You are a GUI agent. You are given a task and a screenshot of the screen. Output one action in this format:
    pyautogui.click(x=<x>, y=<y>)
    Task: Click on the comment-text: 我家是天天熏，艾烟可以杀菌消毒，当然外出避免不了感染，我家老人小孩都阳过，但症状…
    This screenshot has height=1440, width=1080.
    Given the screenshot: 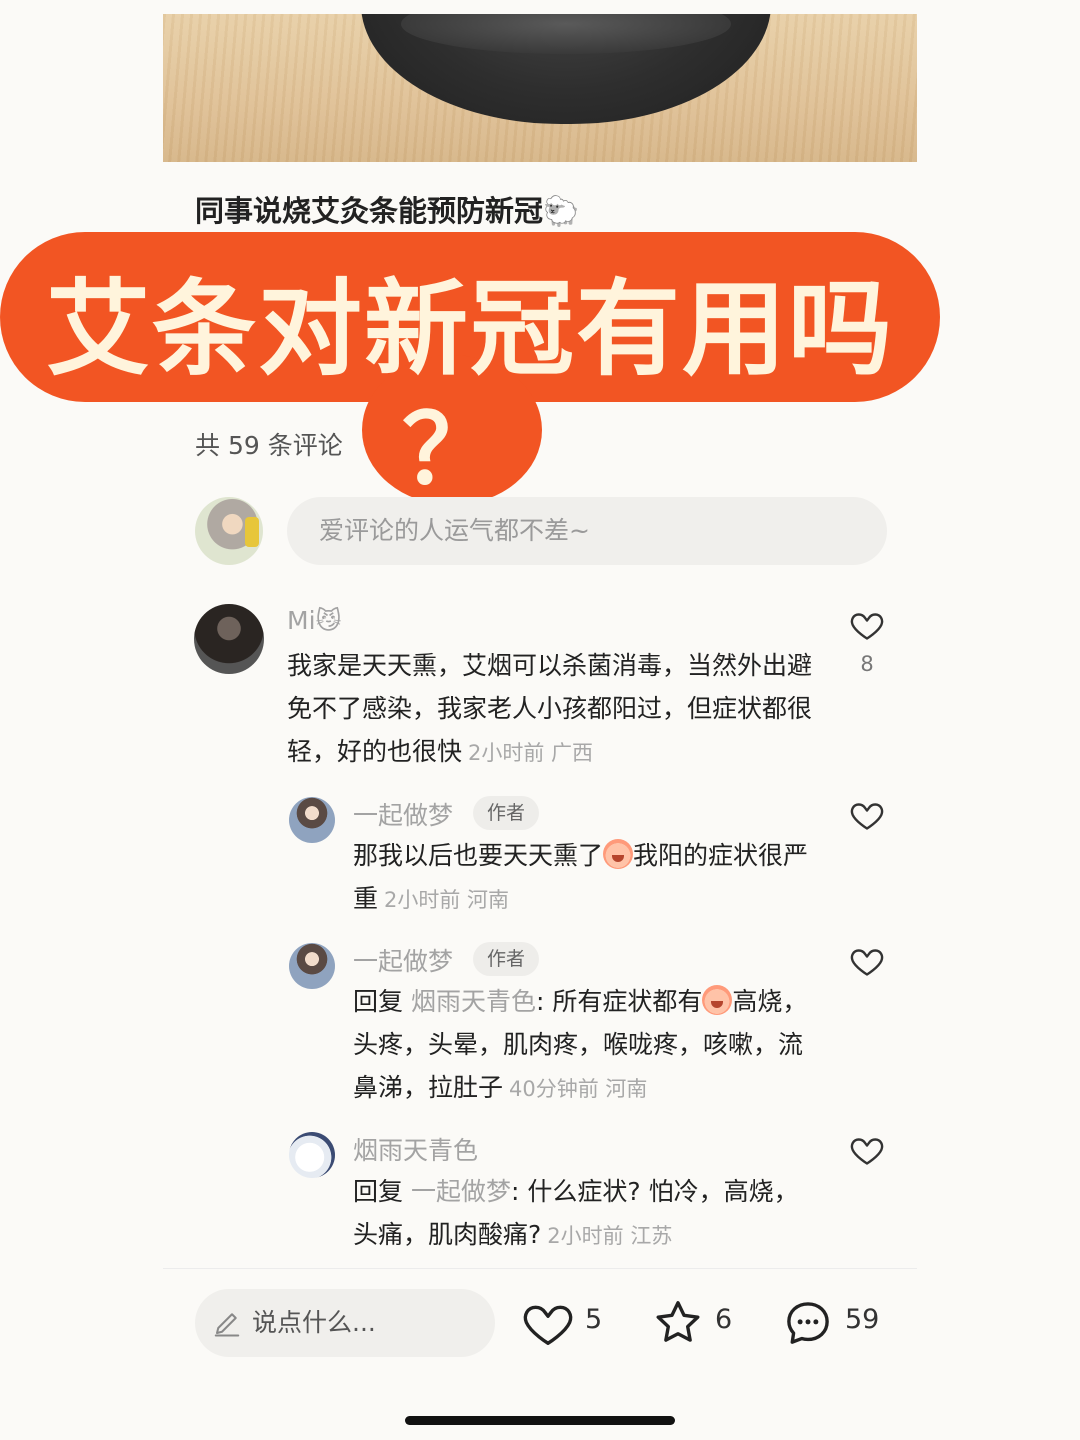 What is the action you would take?
    pyautogui.click(x=552, y=709)
    